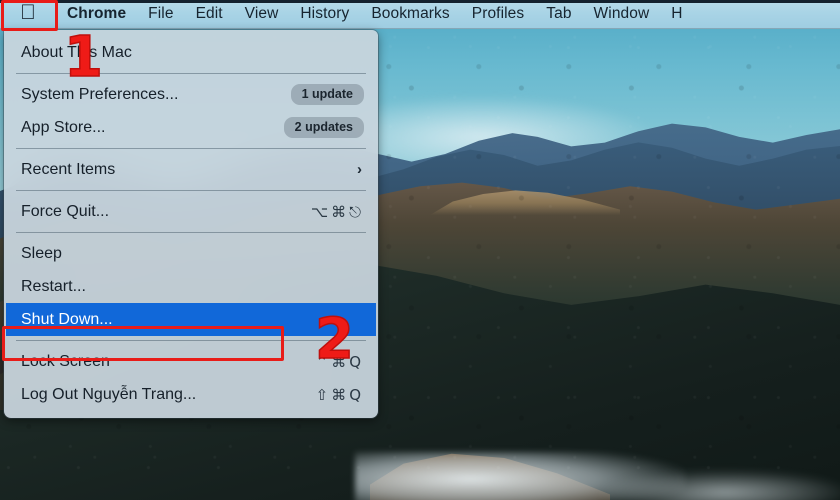  I want to click on menubar-item-help: H, so click(676, 14).